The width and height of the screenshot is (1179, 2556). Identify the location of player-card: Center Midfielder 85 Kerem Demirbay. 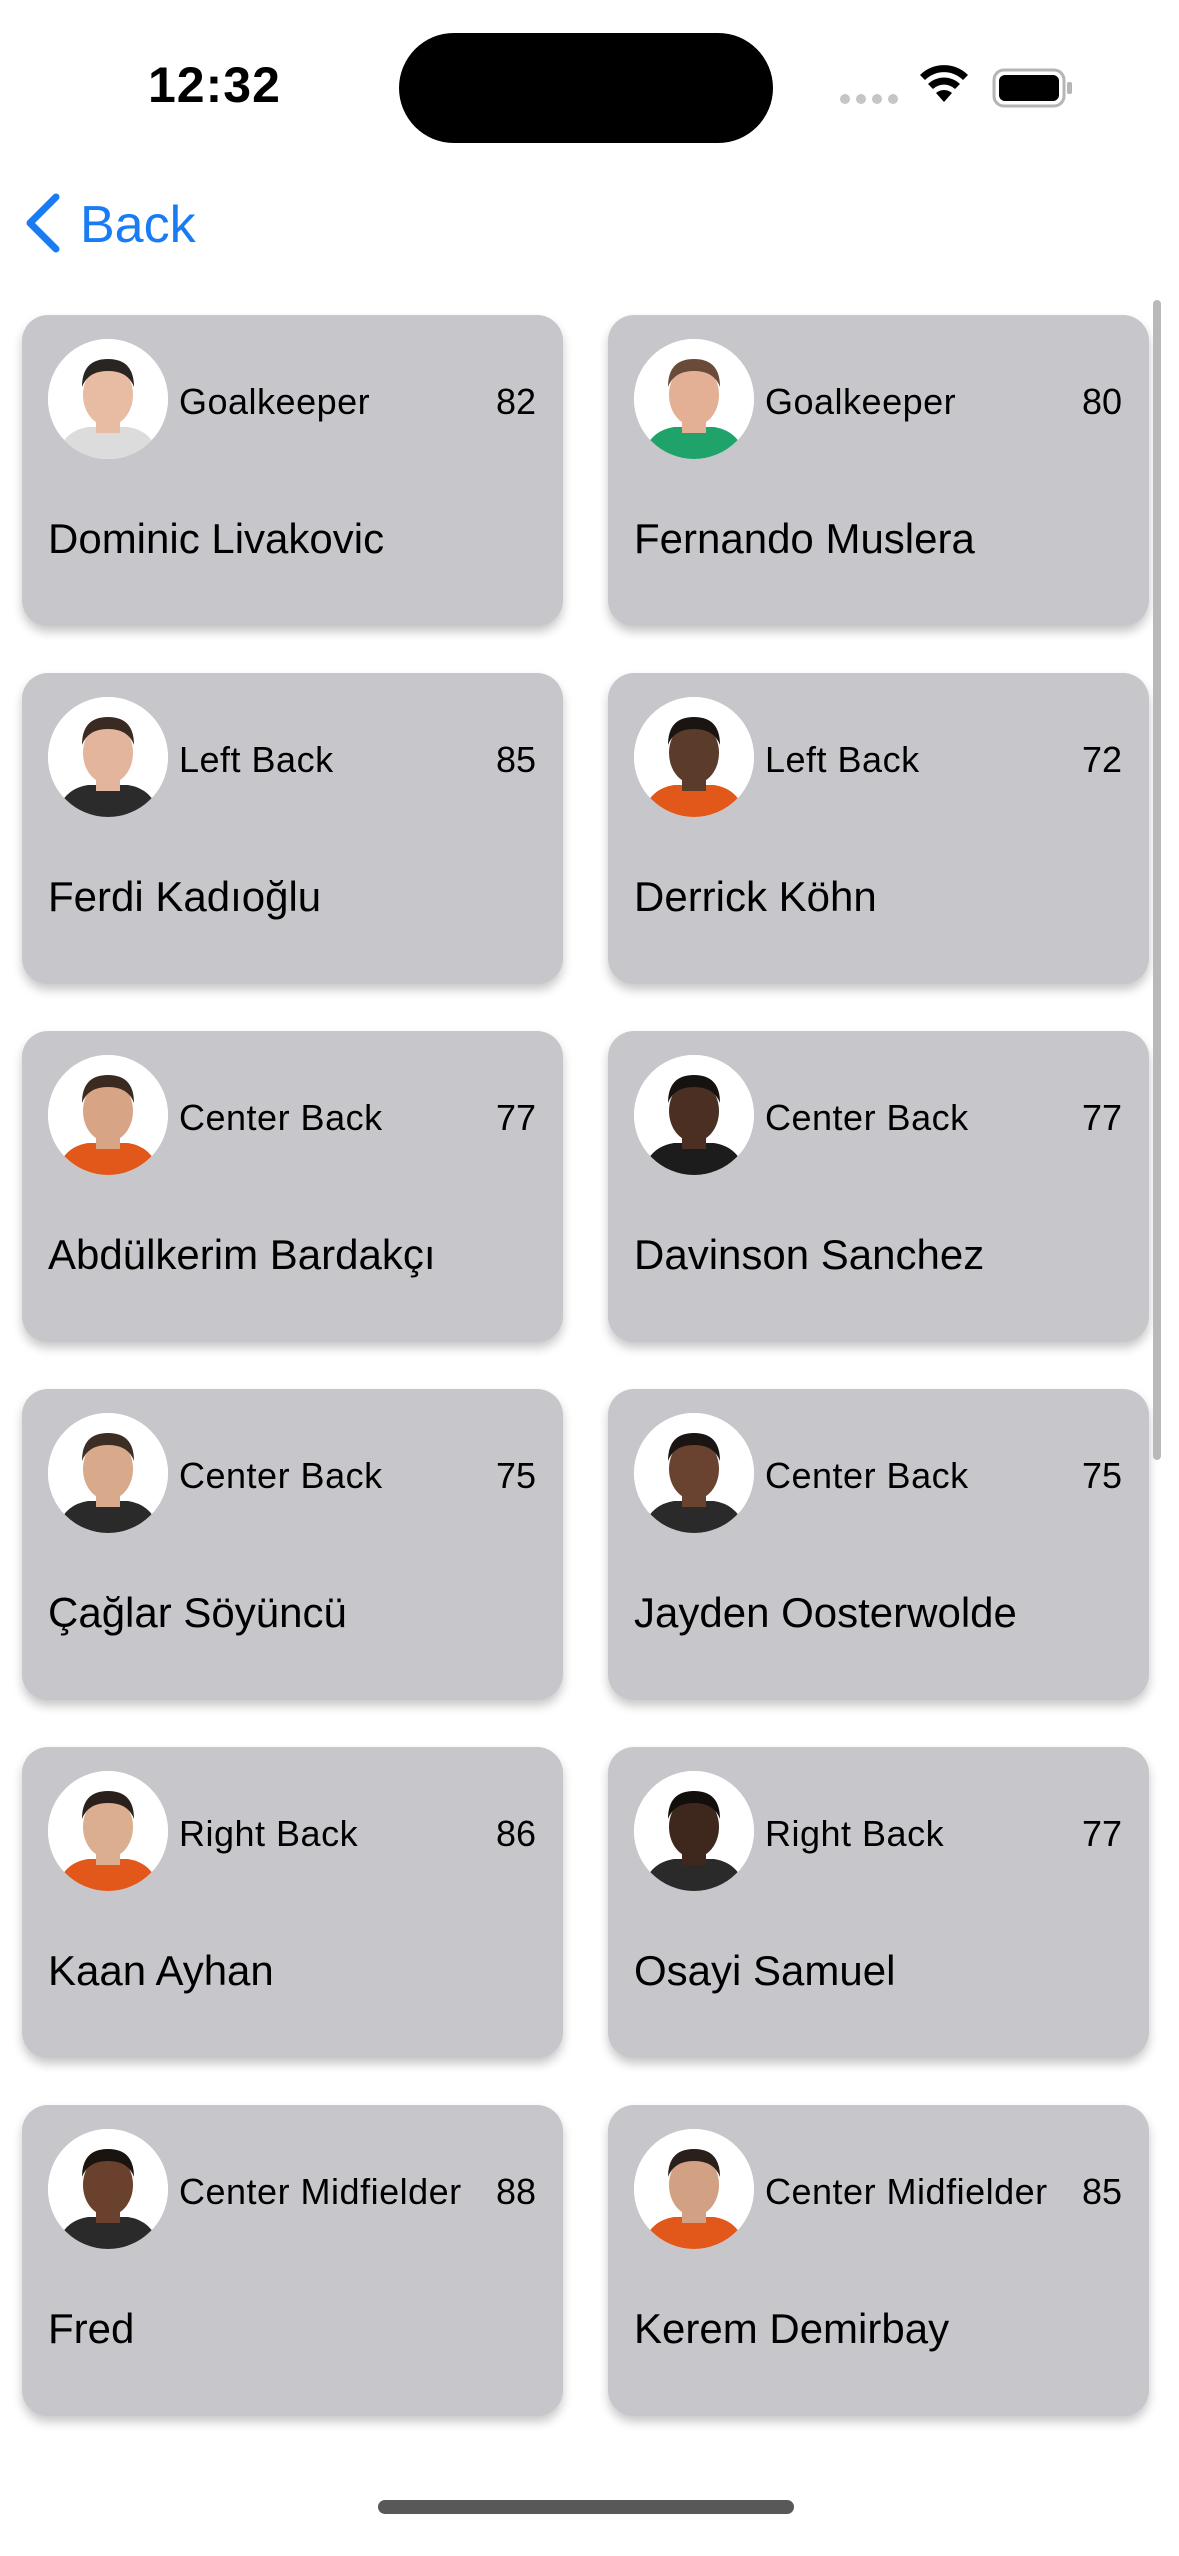
(878, 2260).